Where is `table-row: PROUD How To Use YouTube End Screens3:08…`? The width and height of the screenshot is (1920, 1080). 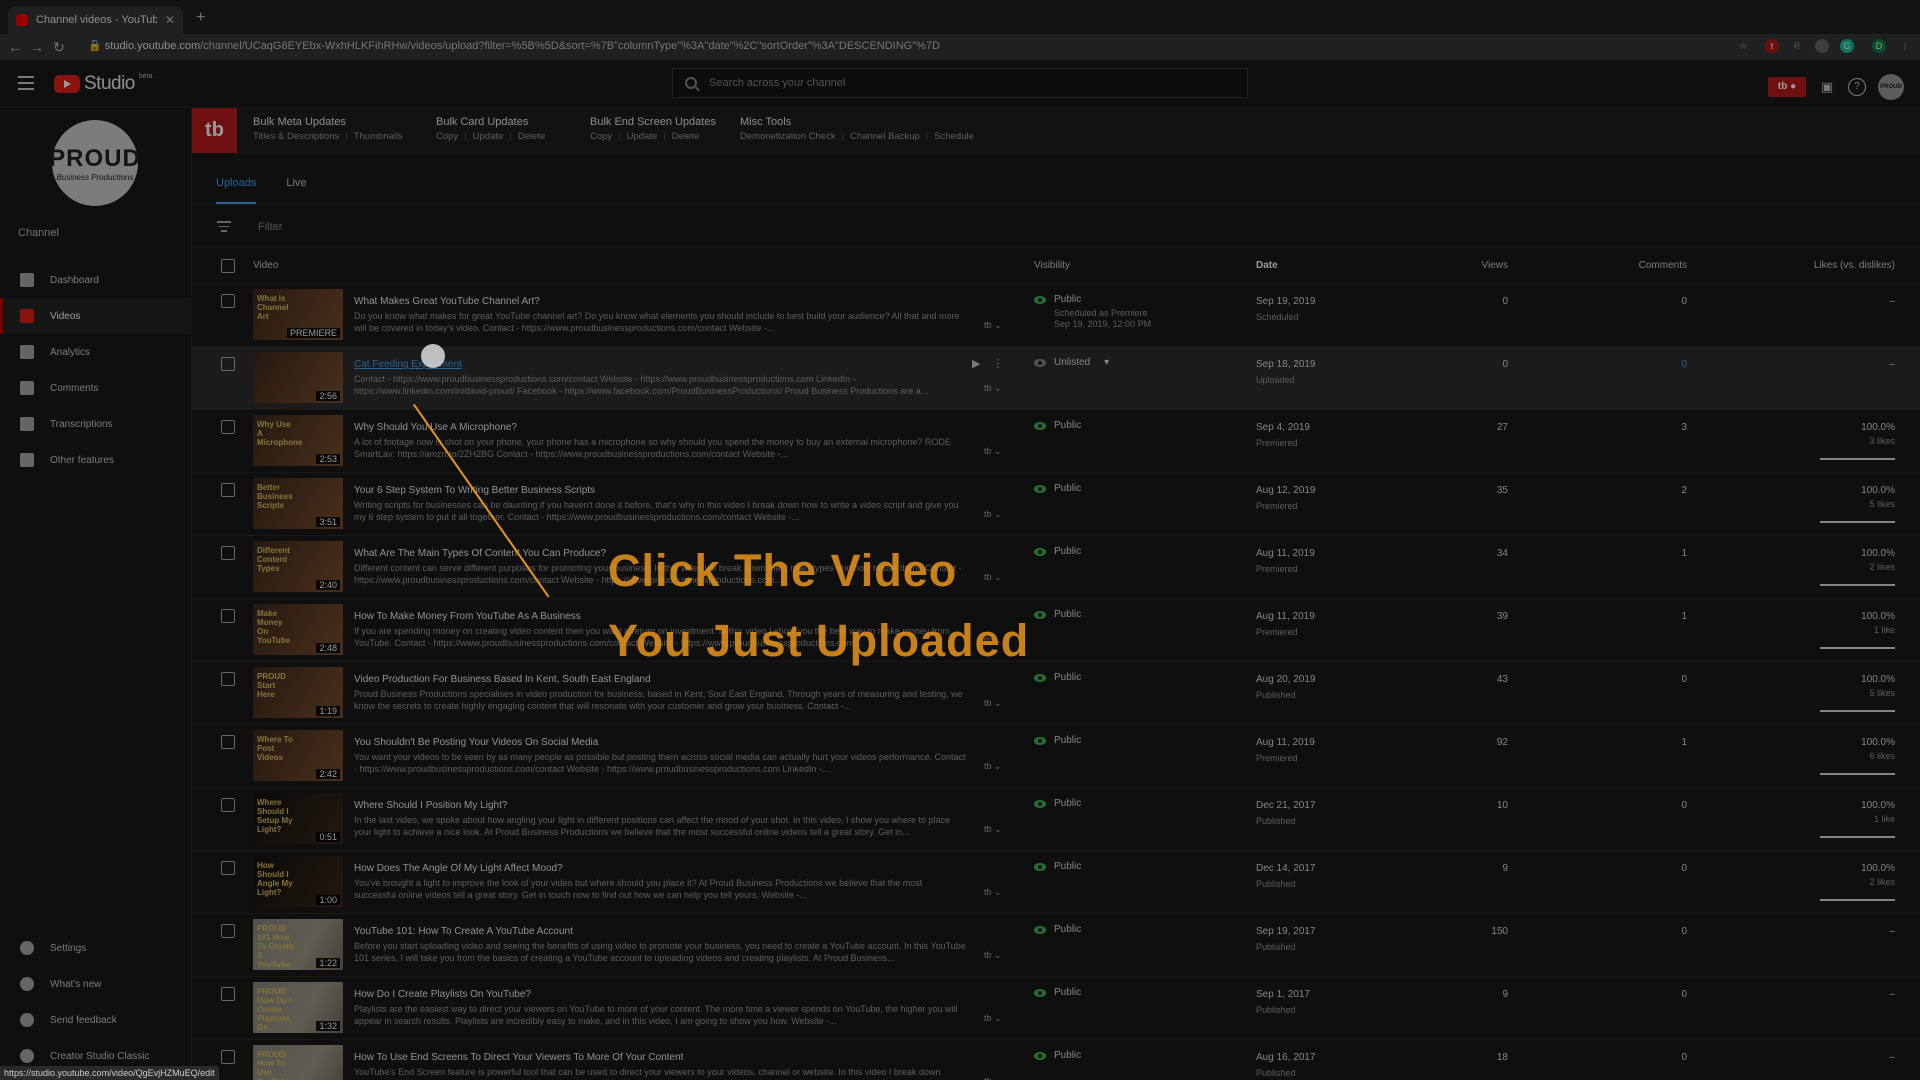 table-row: PROUD How To Use YouTube End Screens3:08… is located at coordinates (1056, 1060).